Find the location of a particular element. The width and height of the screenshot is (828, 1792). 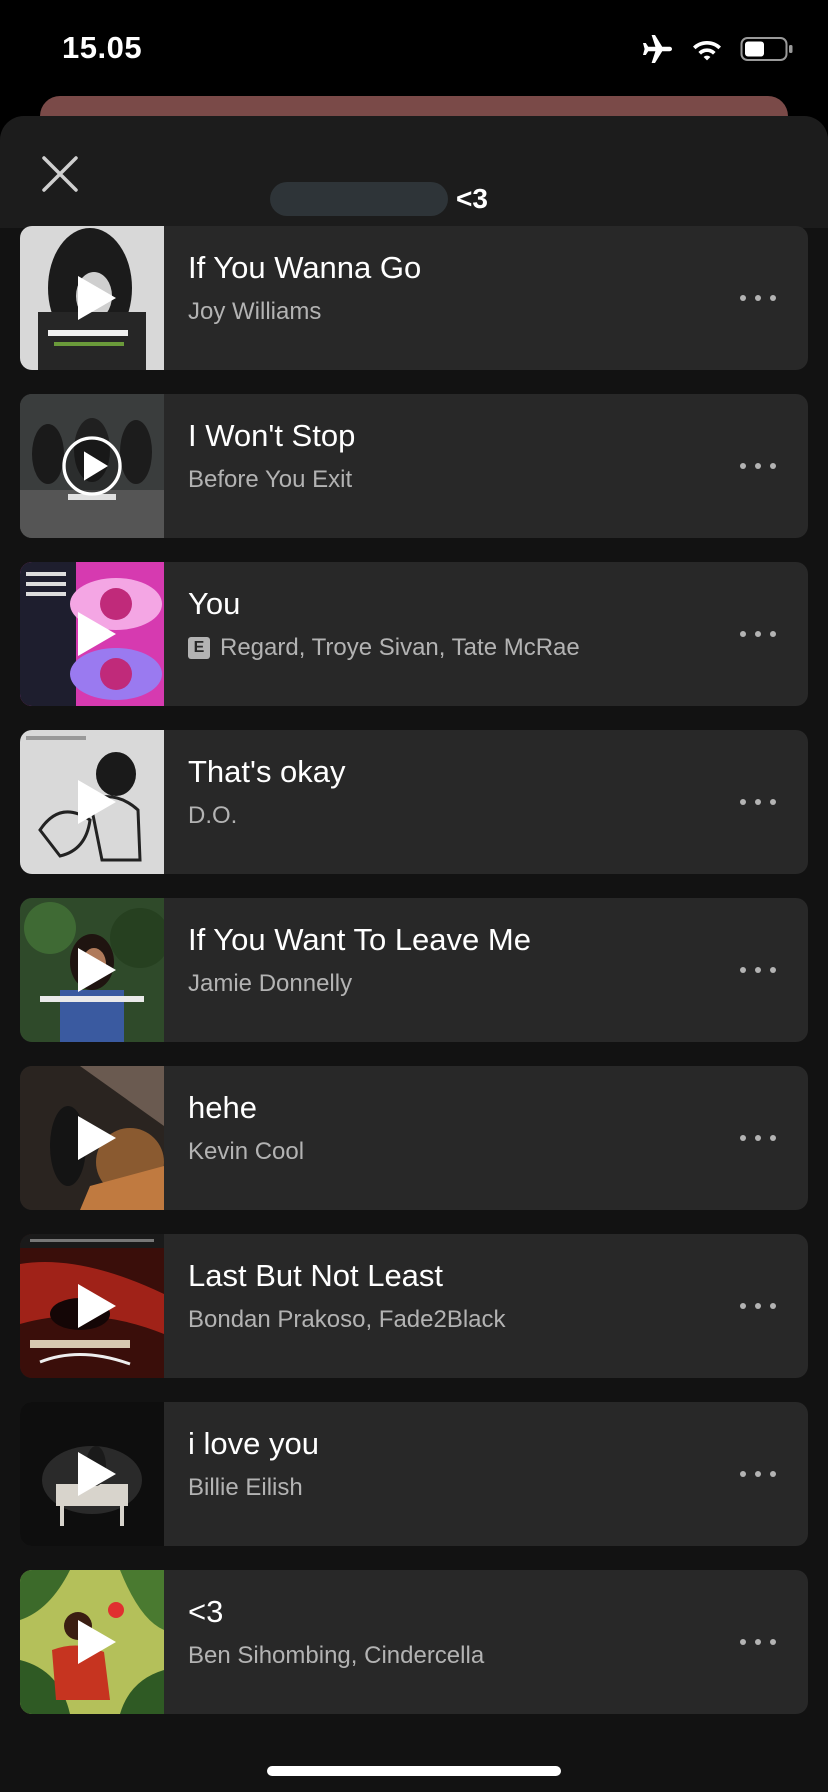

home-indicator is located at coordinates (414, 1771).